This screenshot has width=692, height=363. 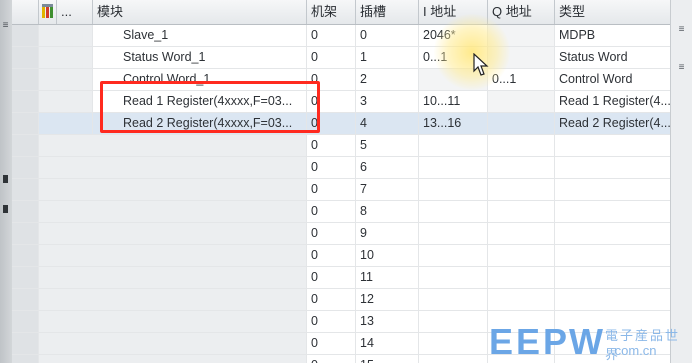 What do you see at coordinates (5, 179) in the screenshot?
I see `collapse-left-icon` at bounding box center [5, 179].